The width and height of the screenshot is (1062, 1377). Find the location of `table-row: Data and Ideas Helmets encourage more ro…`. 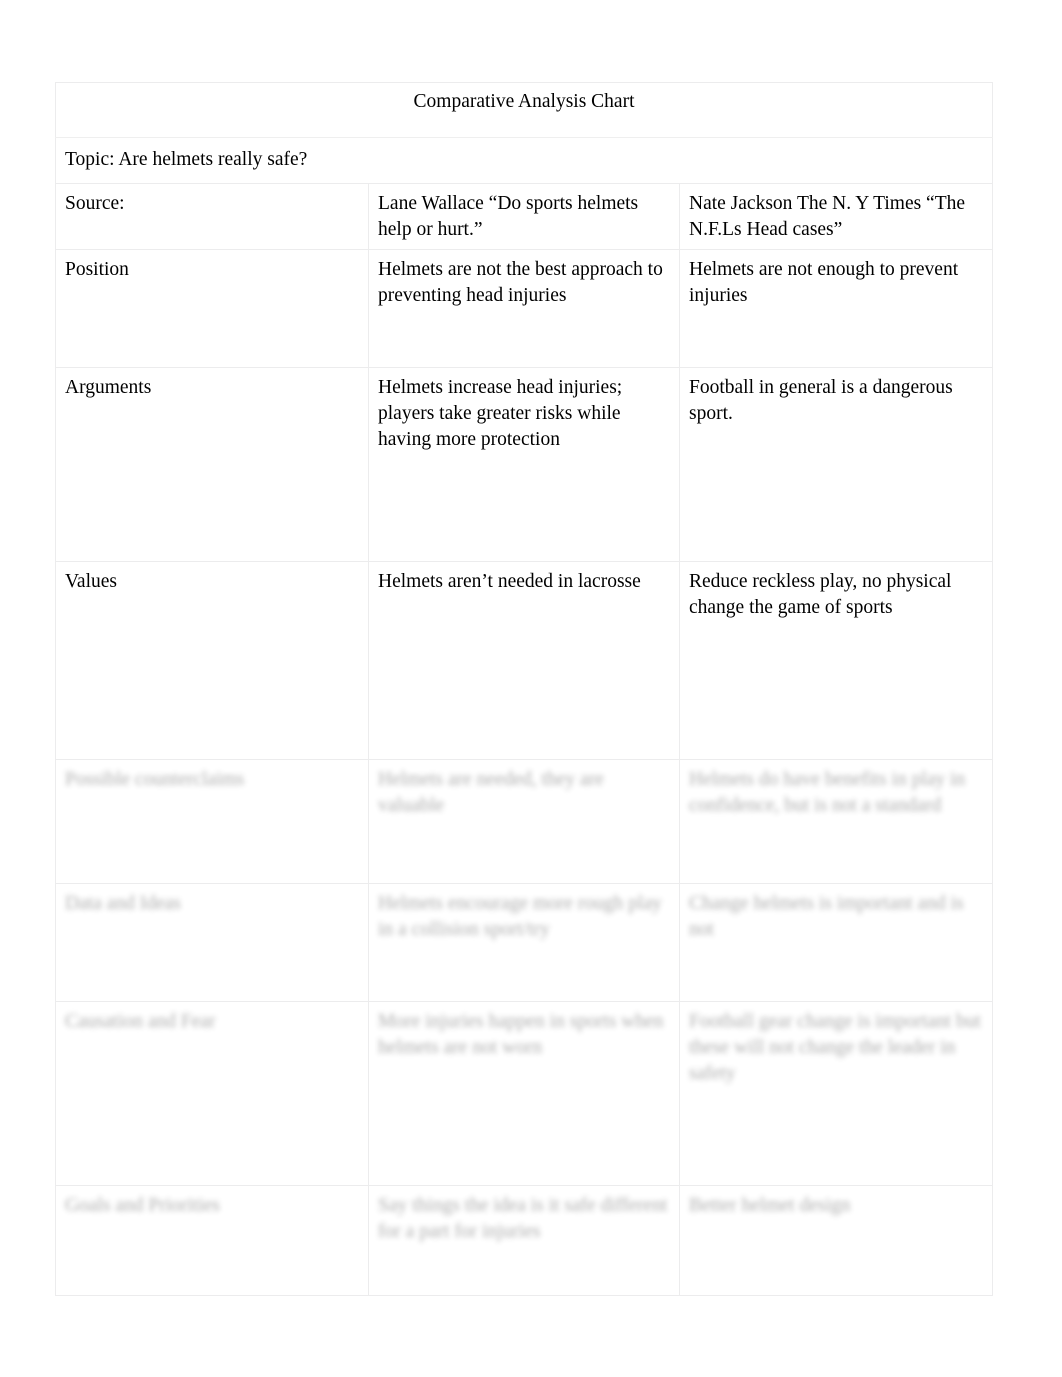

table-row: Data and Ideas Helmets encourage more ro… is located at coordinates (524, 942).